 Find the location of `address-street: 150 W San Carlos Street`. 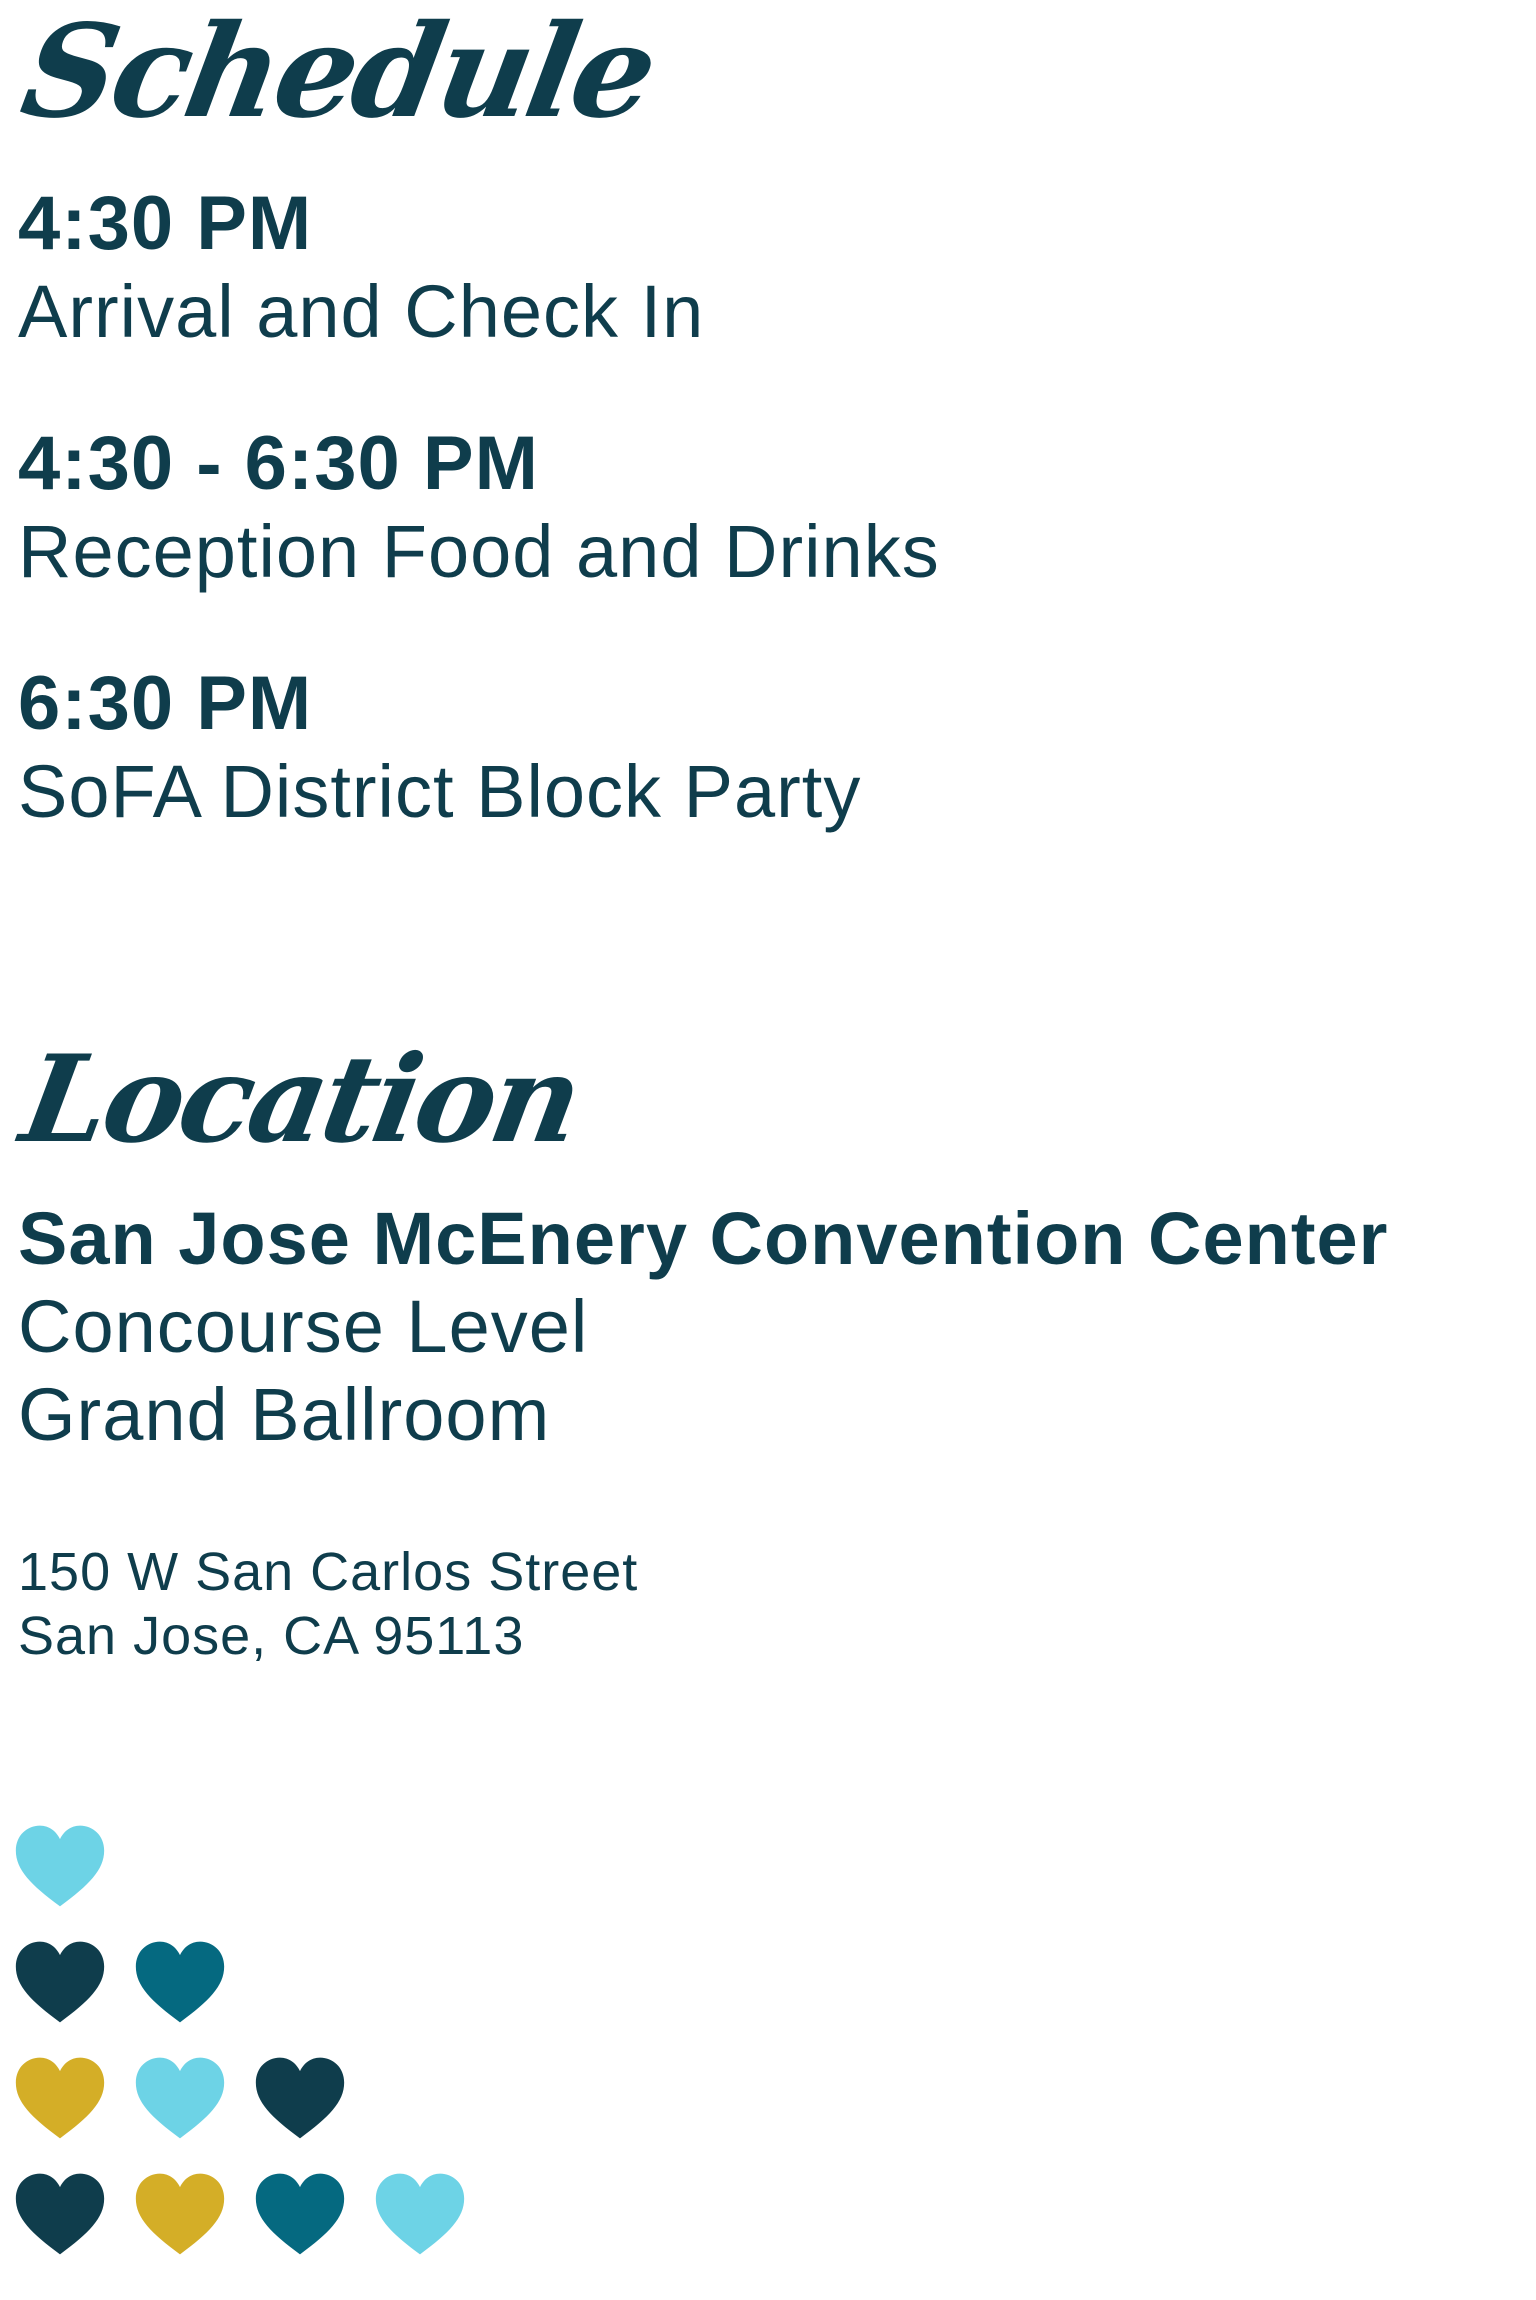

address-street: 150 W San Carlos Street is located at coordinates (328, 1572).